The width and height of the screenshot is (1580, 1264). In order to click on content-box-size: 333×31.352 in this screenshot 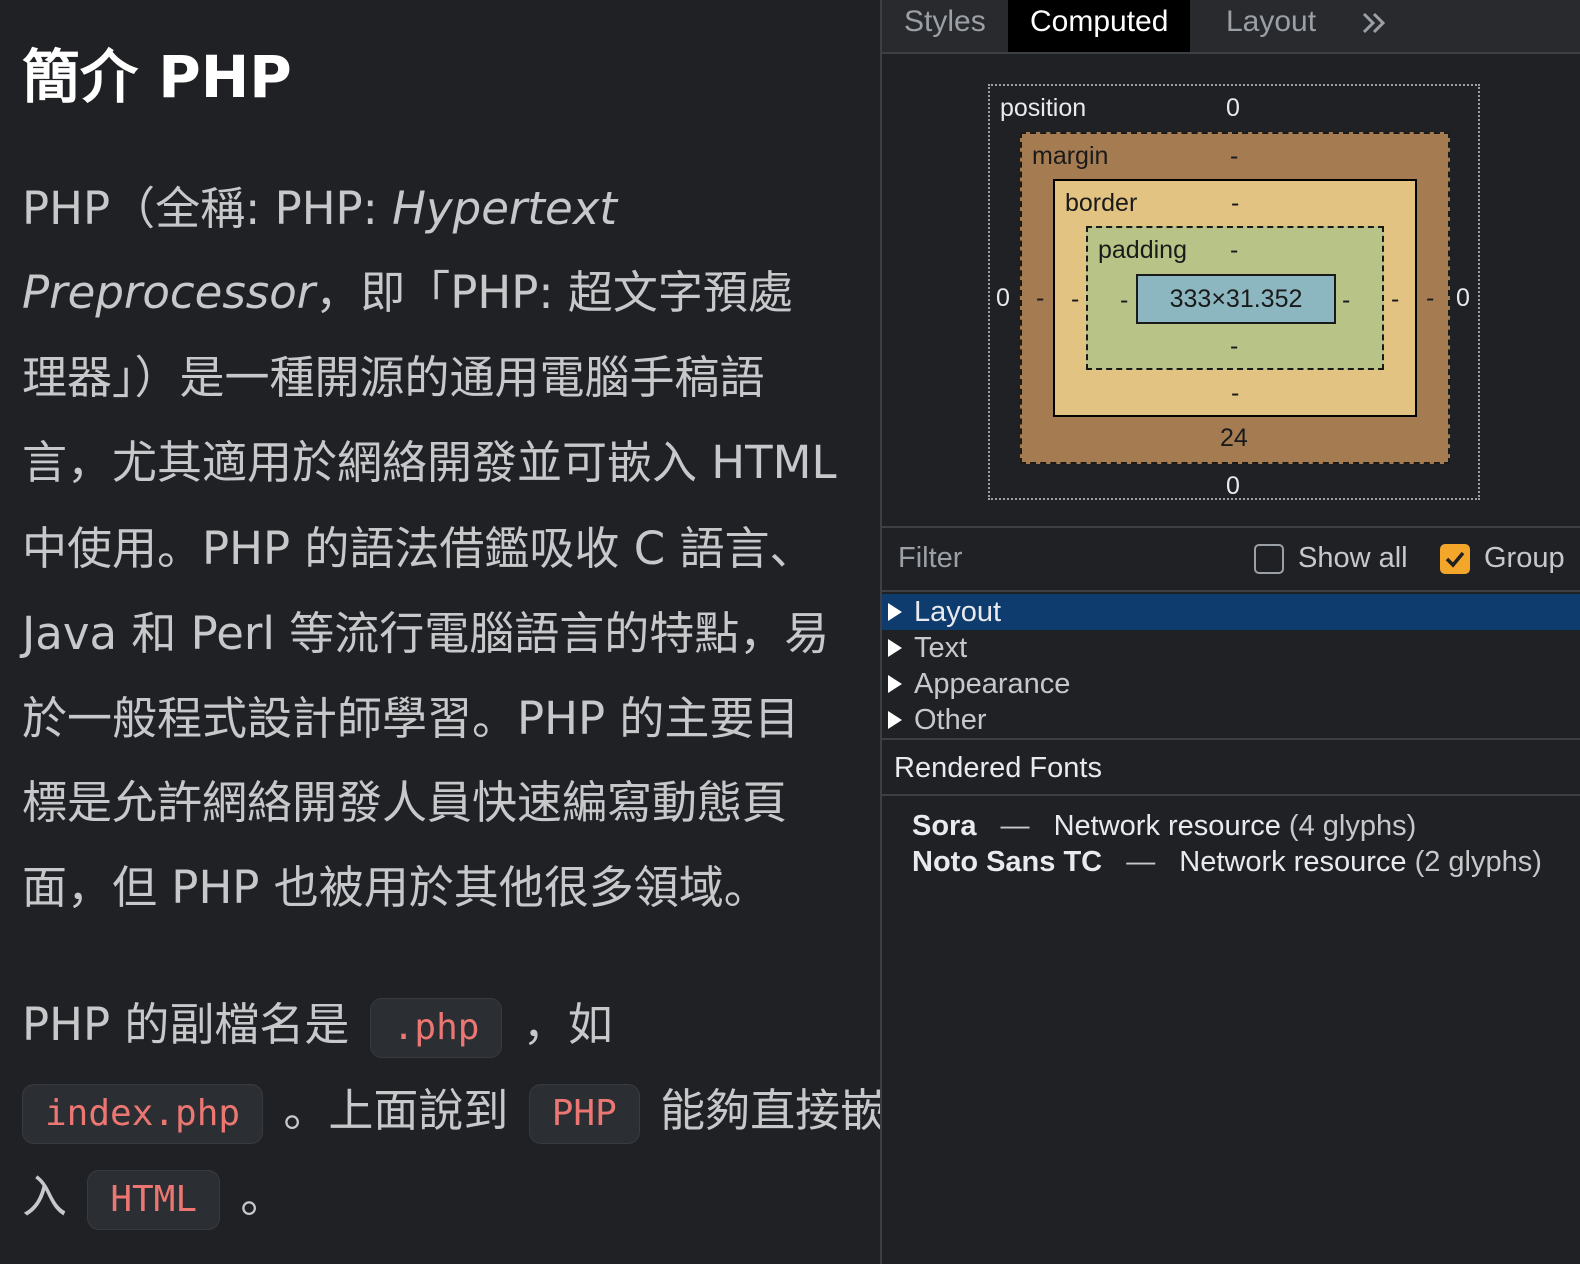, I will do `click(1236, 299)`.